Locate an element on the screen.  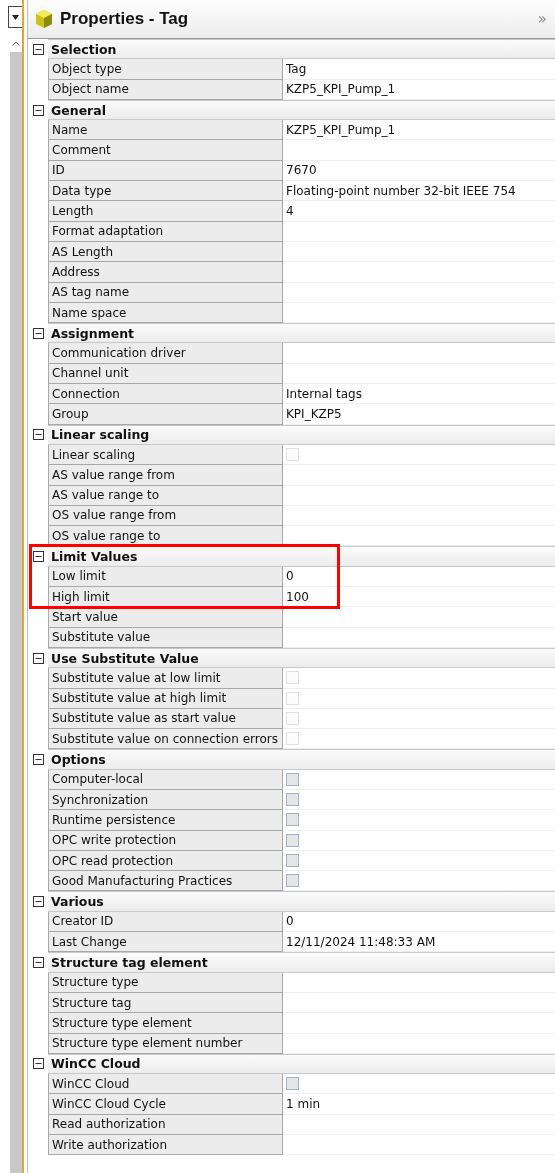
property-label: Good Manufacturing Practices is located at coordinates (165, 881).